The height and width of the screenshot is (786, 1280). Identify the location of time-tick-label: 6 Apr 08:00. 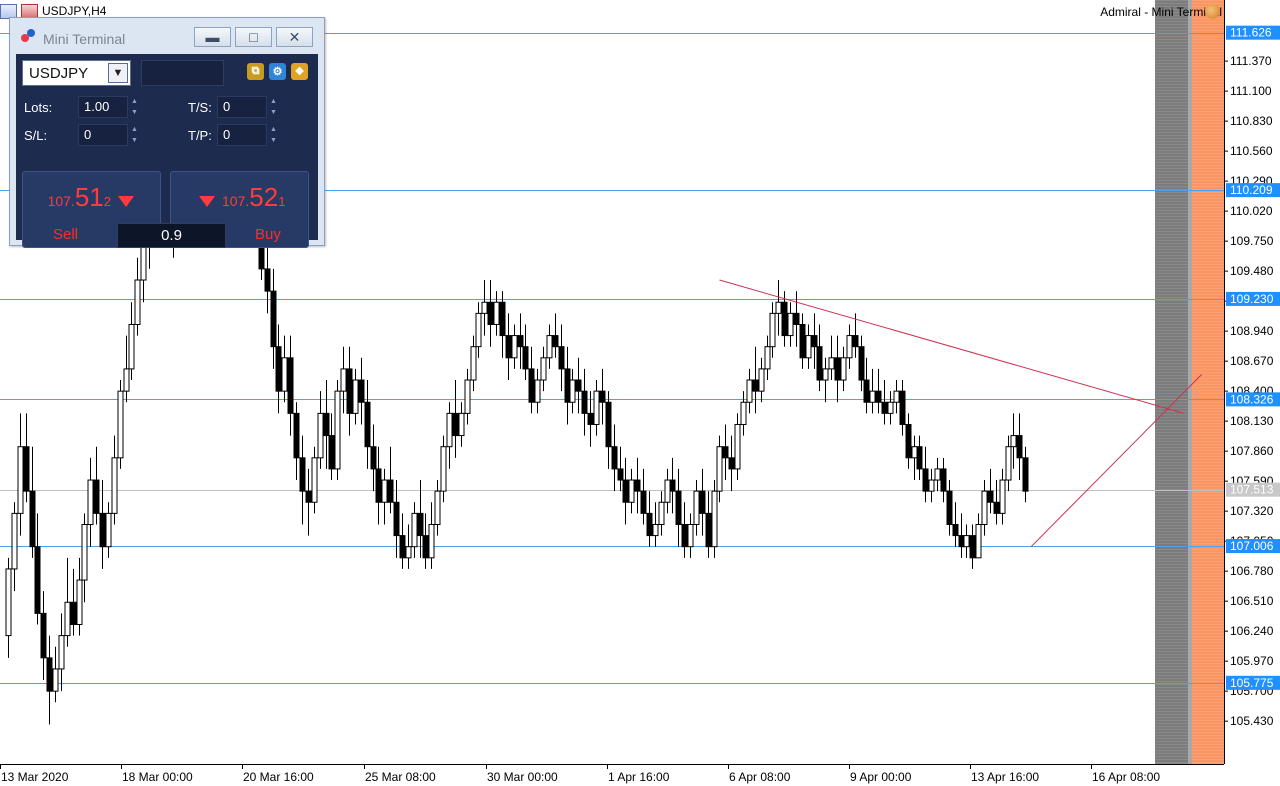
(760, 777).